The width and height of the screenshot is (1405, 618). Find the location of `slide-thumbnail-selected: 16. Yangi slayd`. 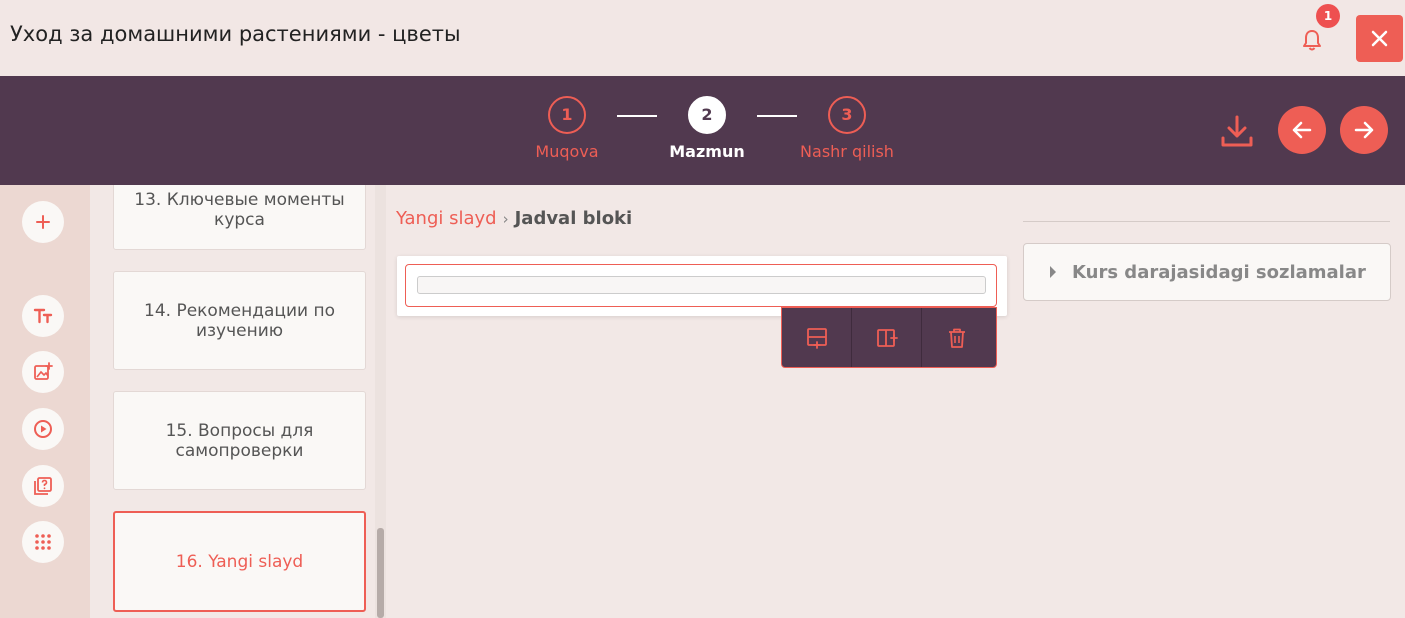

slide-thumbnail-selected: 16. Yangi slayd is located at coordinates (239, 561).